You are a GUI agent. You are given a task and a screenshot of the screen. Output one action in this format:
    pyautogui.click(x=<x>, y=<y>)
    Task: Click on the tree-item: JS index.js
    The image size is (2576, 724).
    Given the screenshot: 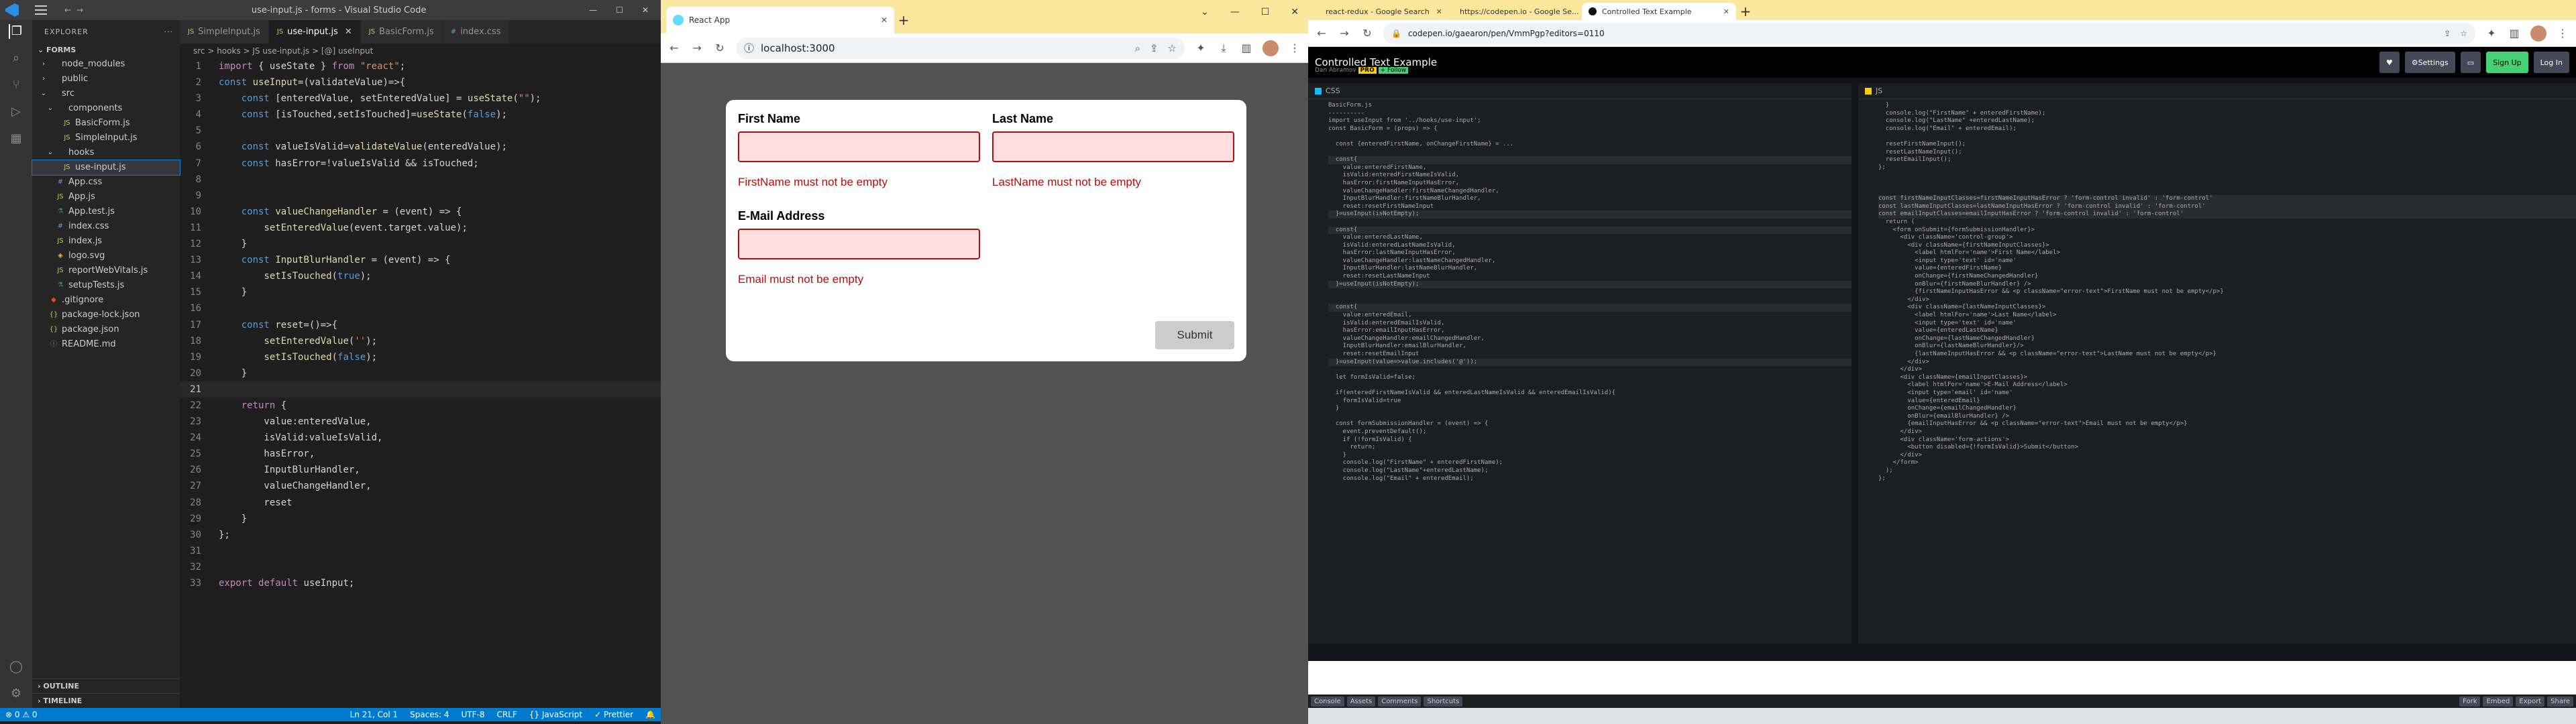 What is the action you would take?
    pyautogui.click(x=106, y=241)
    